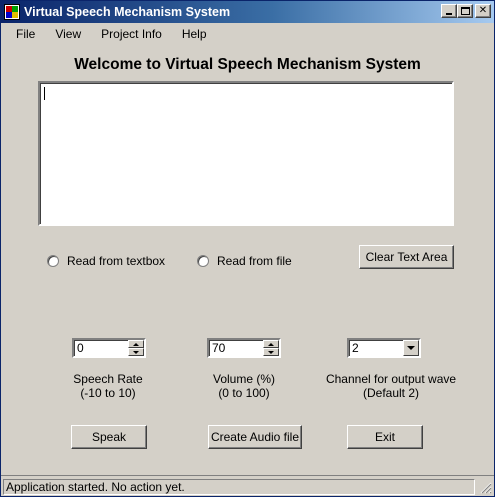 The height and width of the screenshot is (497, 495). I want to click on volume-stepper: 70, so click(244, 348).